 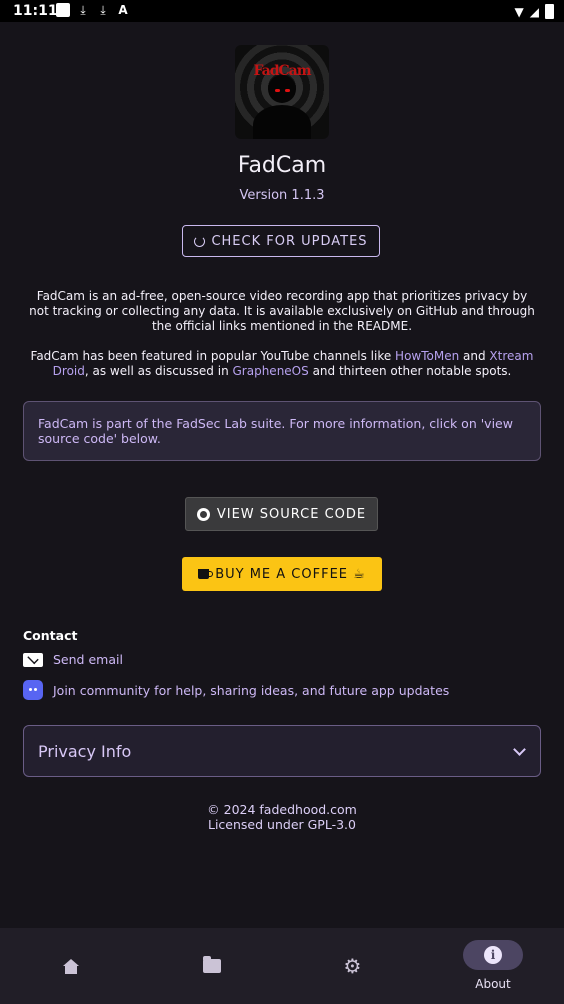 I want to click on link-grapheneos: GrapheneOS, so click(x=271, y=371).